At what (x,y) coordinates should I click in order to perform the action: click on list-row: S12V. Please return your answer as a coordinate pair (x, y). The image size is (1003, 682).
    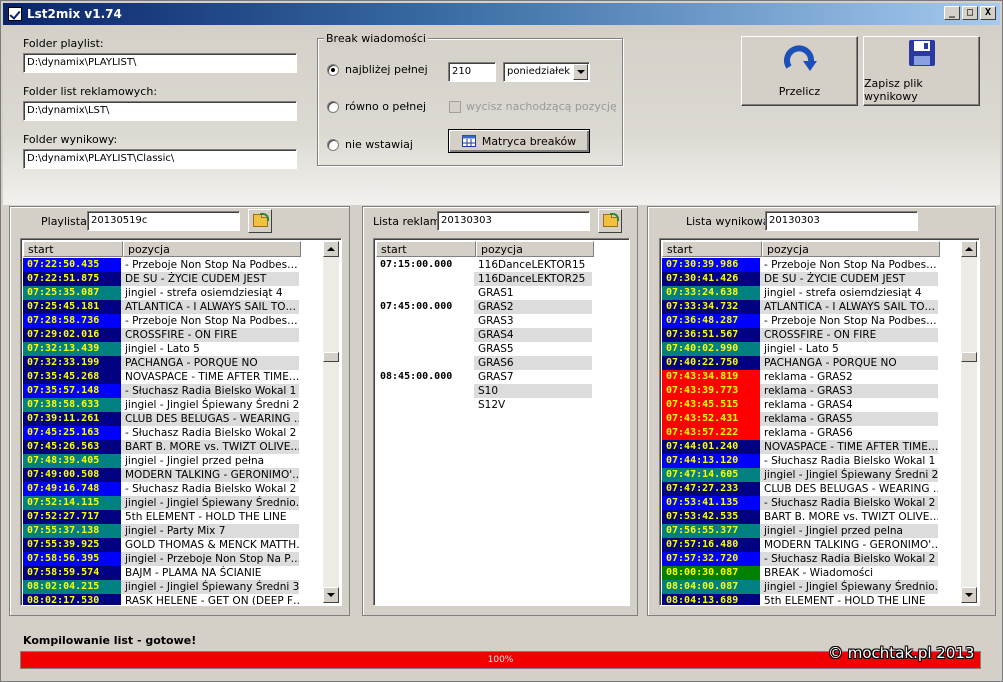
    Looking at the image, I should click on (484, 405).